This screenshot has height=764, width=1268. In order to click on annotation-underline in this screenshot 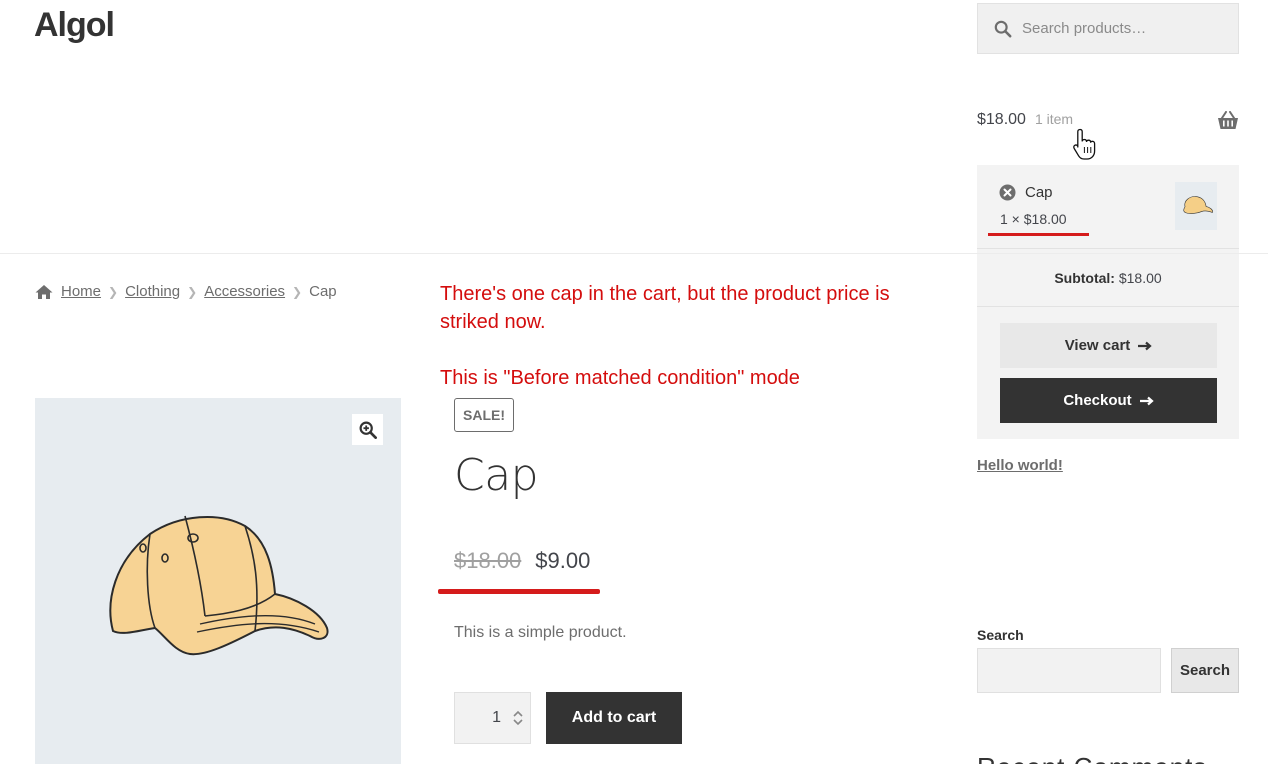, I will do `click(1038, 234)`.